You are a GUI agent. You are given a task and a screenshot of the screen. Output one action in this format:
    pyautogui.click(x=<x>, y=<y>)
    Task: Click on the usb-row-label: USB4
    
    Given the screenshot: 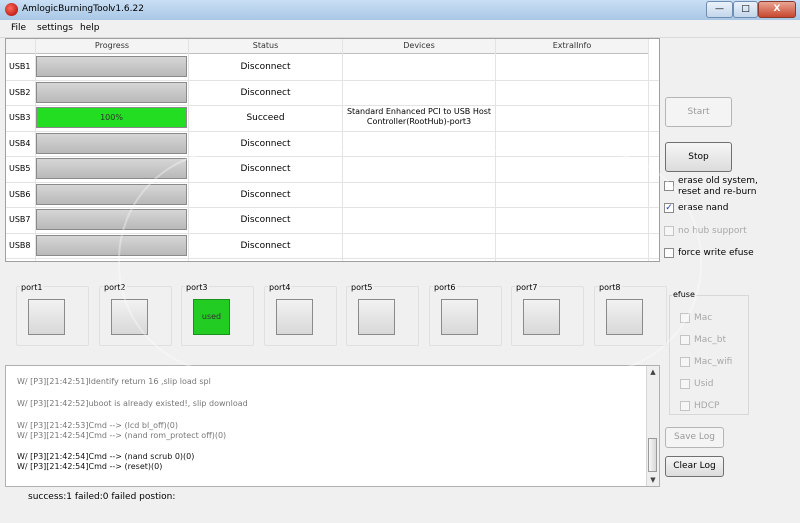 What is the action you would take?
    pyautogui.click(x=20, y=143)
    